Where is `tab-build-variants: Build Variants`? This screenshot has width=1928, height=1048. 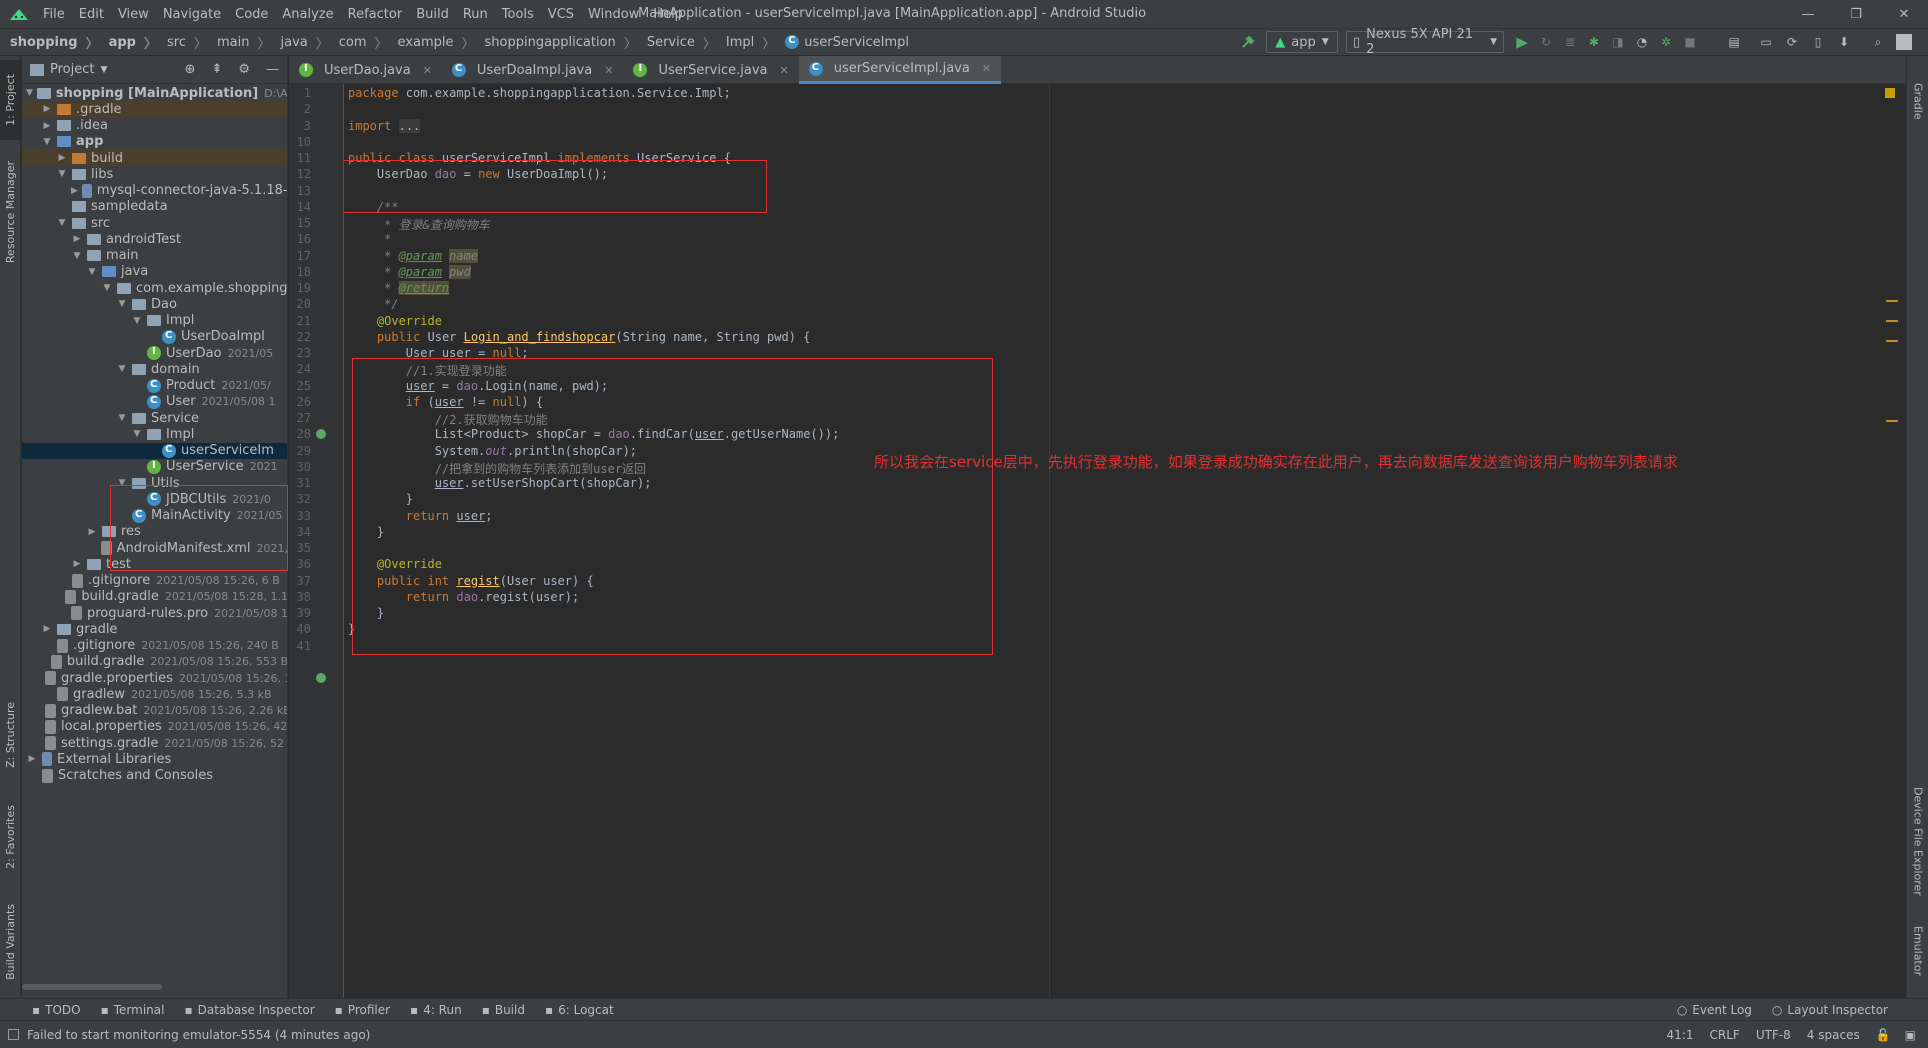 tab-build-variants: Build Variants is located at coordinates (10, 942).